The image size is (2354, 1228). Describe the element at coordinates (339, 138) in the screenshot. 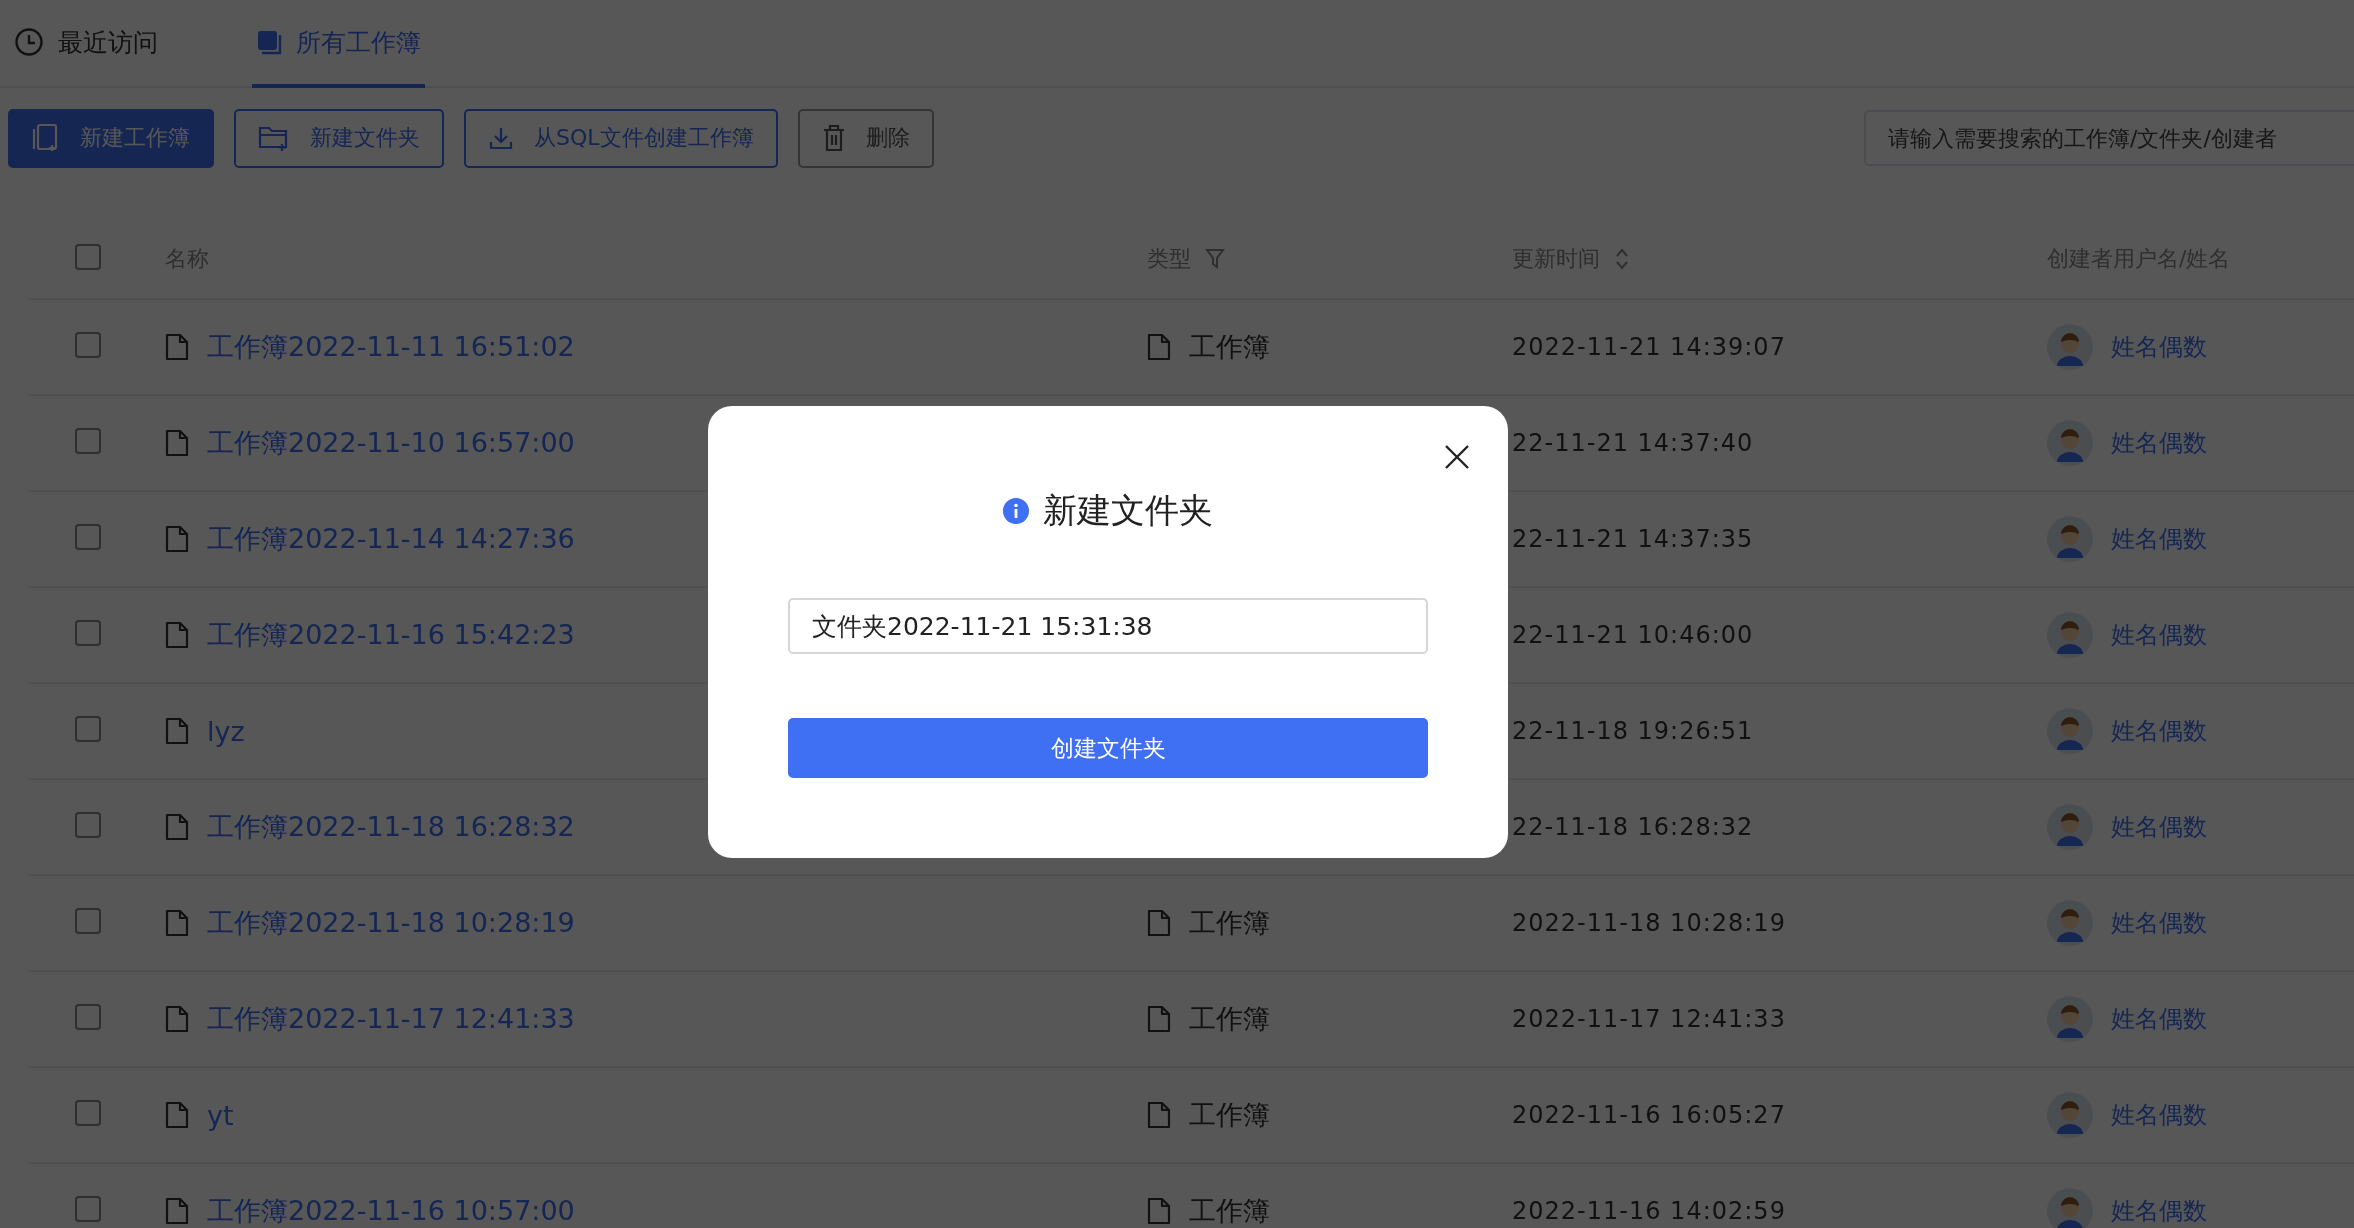

I see `toolbar-button: 新建文件夹` at that location.